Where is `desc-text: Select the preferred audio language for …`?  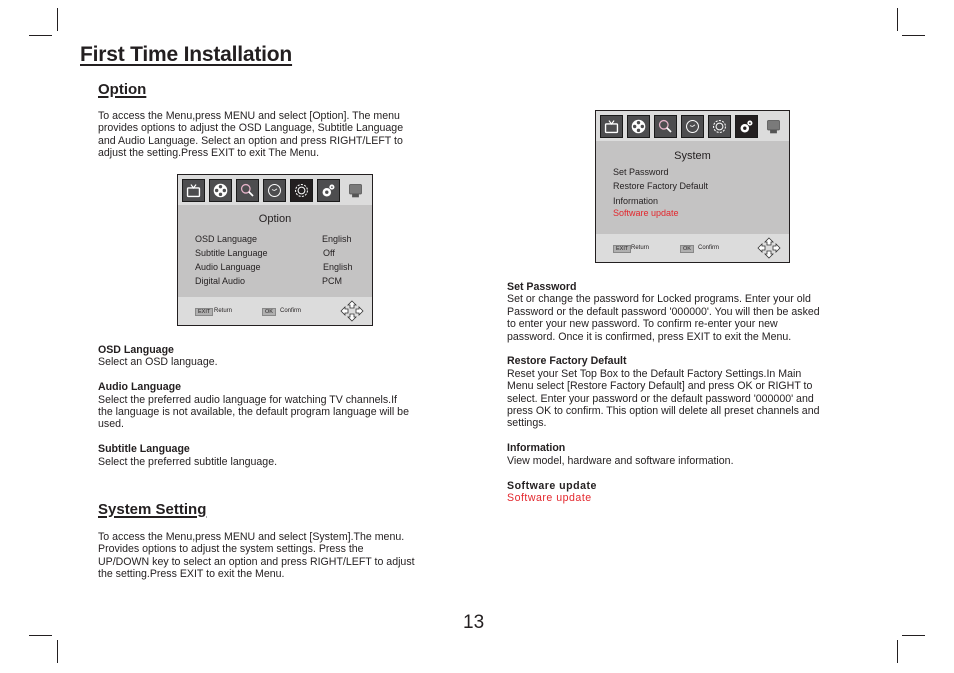
desc-text: Select the preferred audio language for … is located at coordinates (247, 399).